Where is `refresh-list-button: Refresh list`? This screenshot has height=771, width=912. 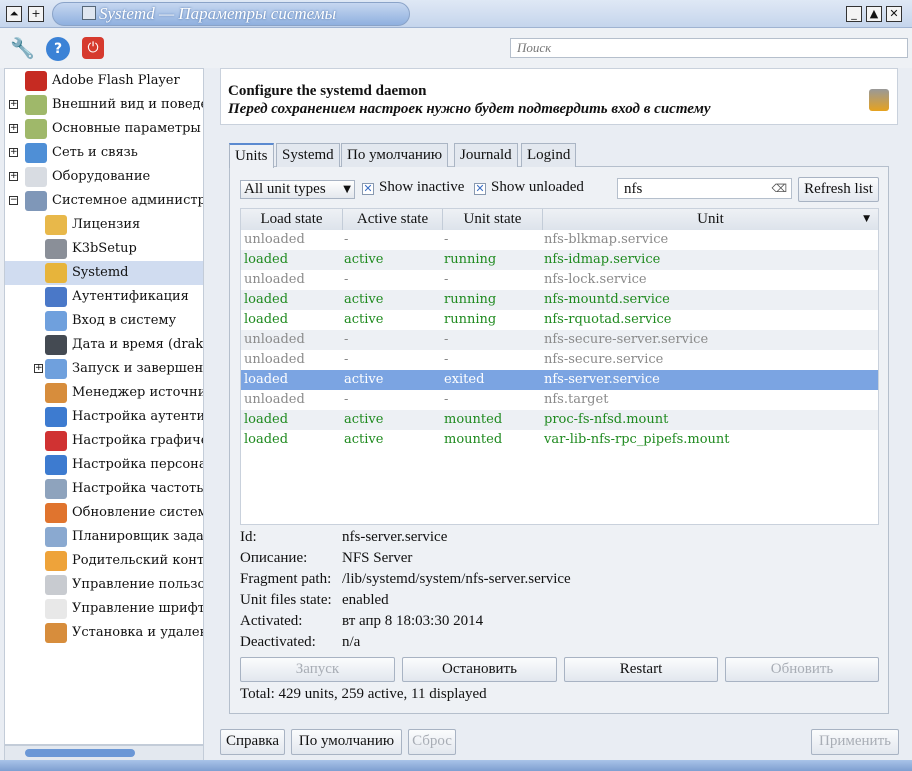 refresh-list-button: Refresh list is located at coordinates (838, 189).